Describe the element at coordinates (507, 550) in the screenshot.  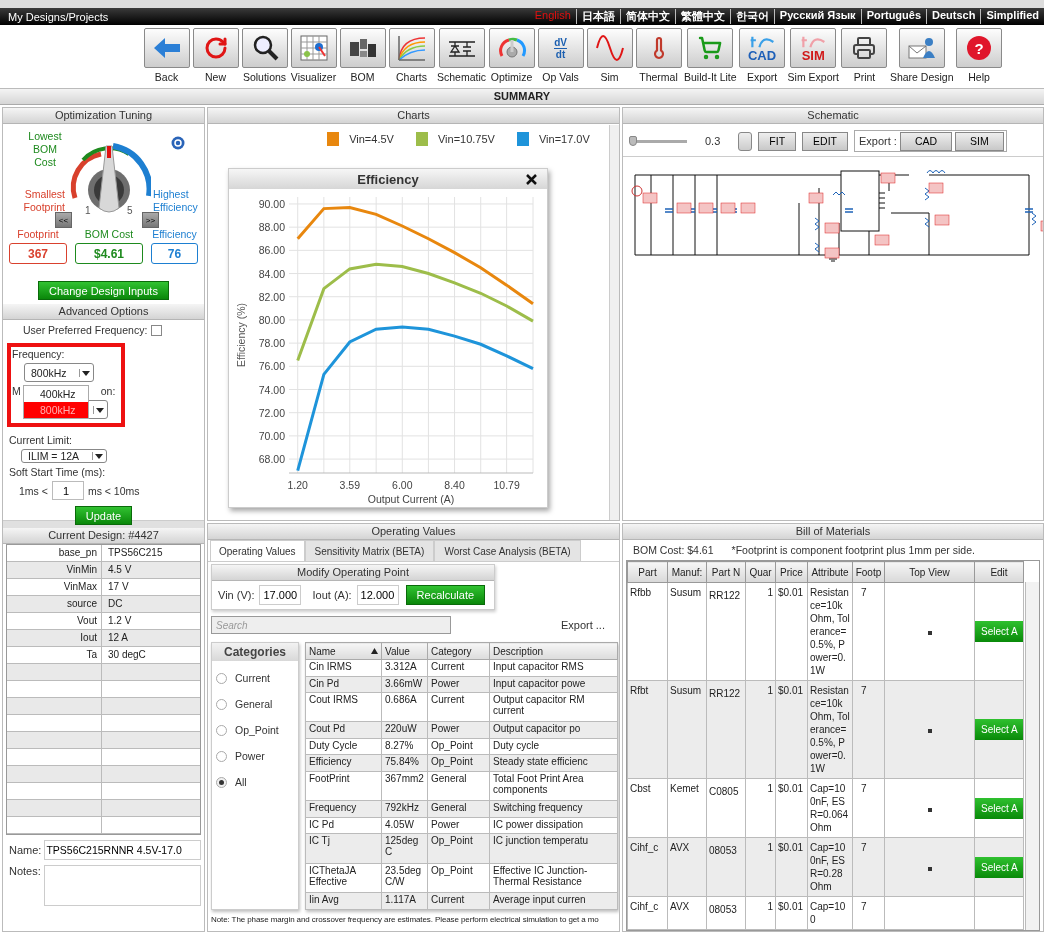
I see `tab: Worst Case Analysis (BETA)` at that location.